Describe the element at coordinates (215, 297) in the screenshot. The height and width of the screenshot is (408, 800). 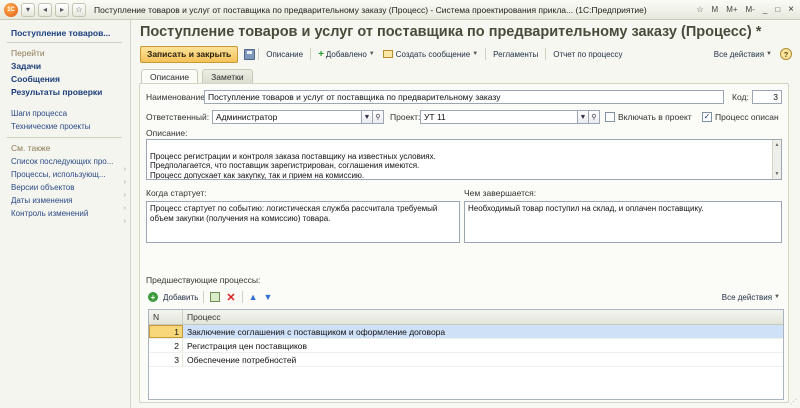
I see `copy-icon` at that location.